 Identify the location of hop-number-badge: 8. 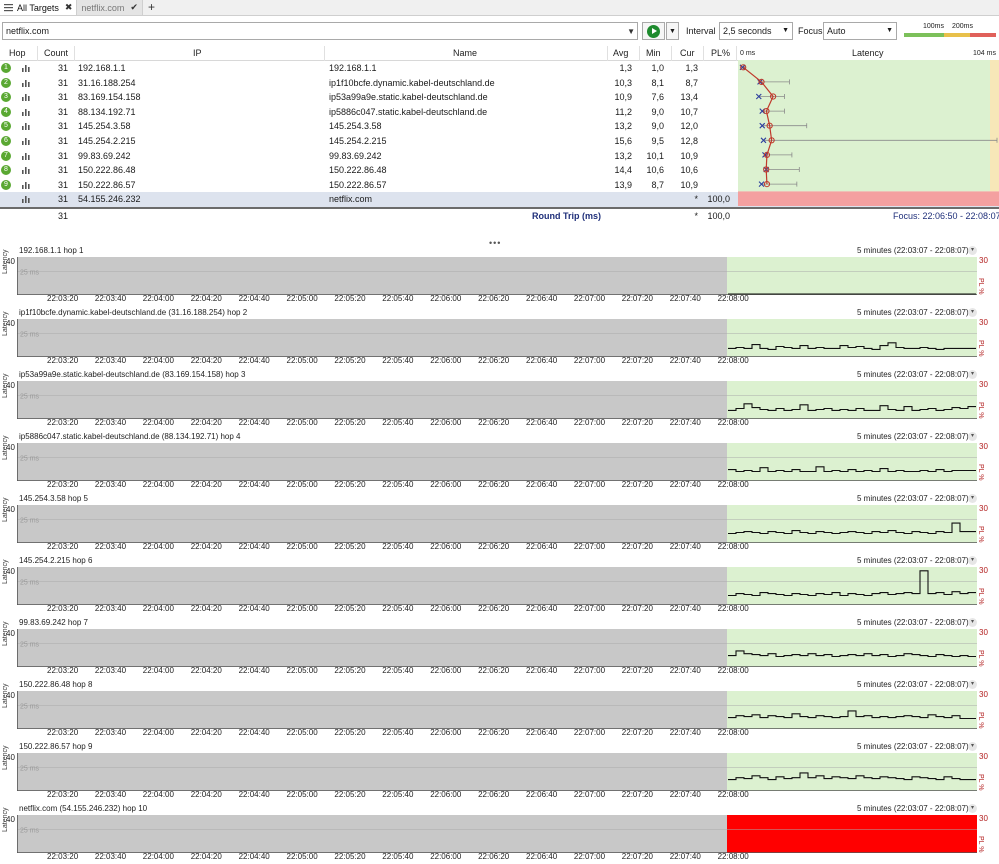
(6, 170).